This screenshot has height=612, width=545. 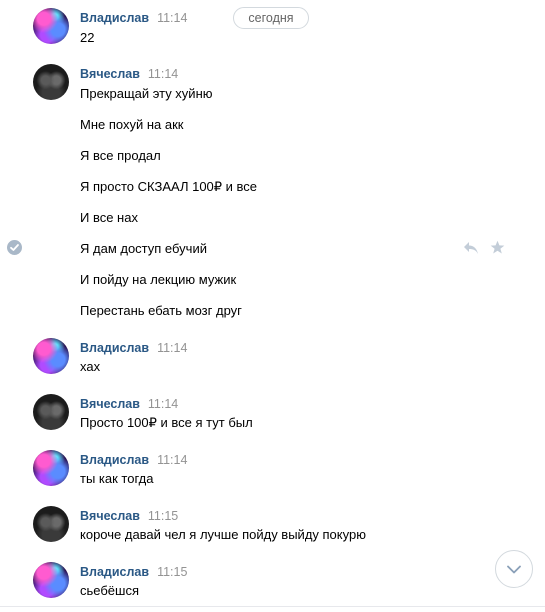 What do you see at coordinates (272, 606) in the screenshot?
I see `divider` at bounding box center [272, 606].